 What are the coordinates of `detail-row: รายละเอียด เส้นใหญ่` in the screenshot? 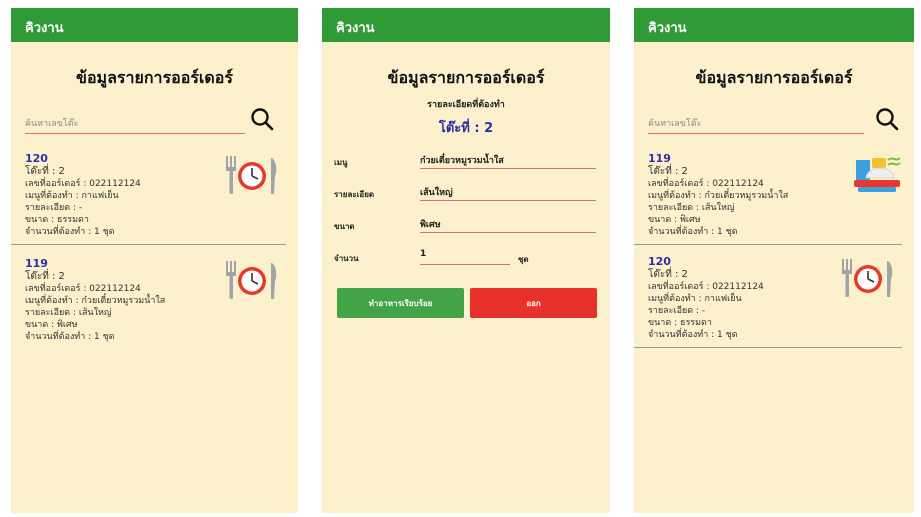 It's located at (466, 192).